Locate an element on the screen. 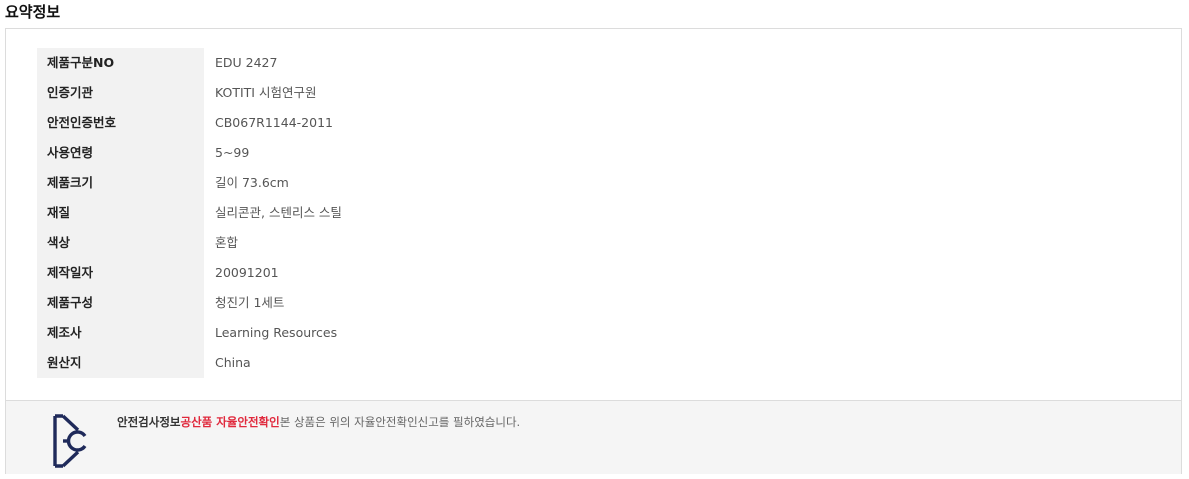 Image resolution: width=1189 pixels, height=479 pixels. spec-value: CB067R1144-2011 is located at coordinates (274, 122).